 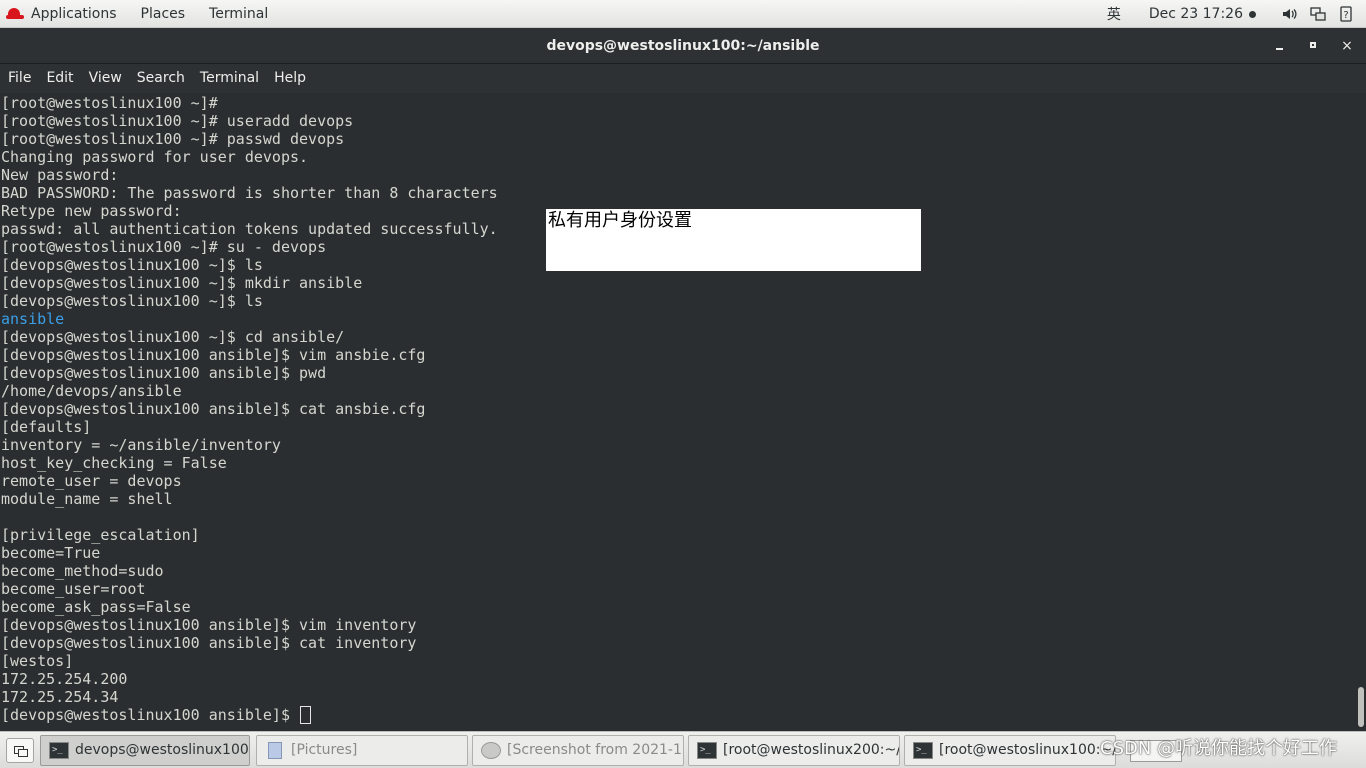 What do you see at coordinates (114, 463) in the screenshot?
I see `terminal-line: host_key_checking = False` at bounding box center [114, 463].